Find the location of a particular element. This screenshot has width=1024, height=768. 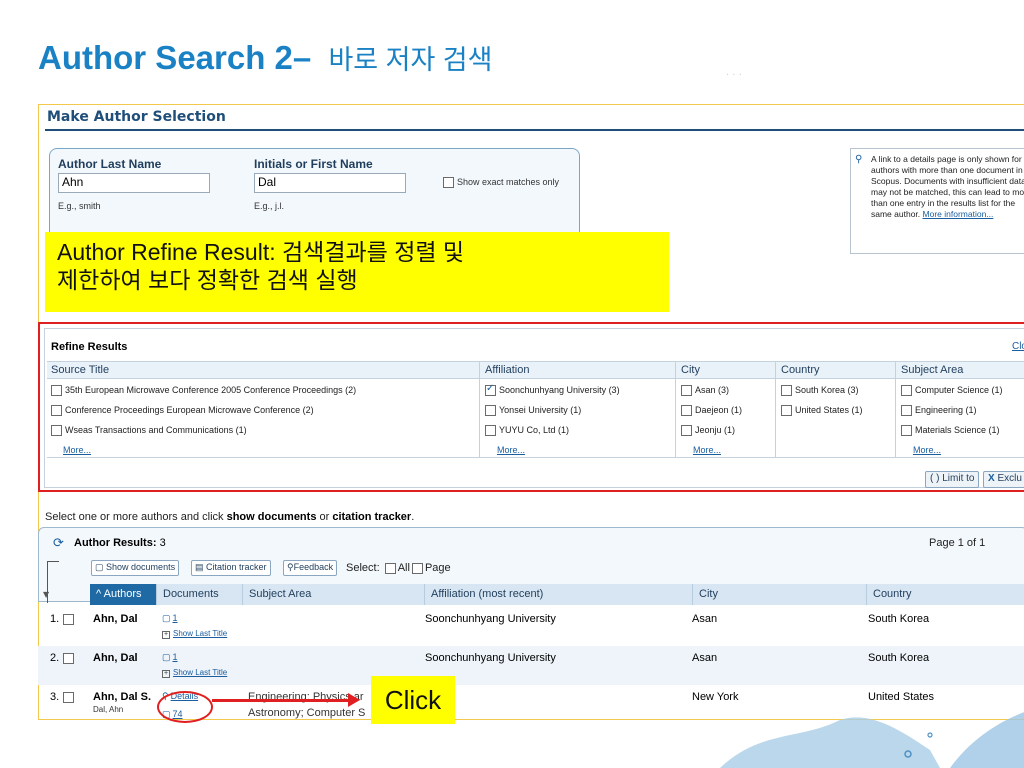

refine-option: Daejeon (1) is located at coordinates (711, 415).